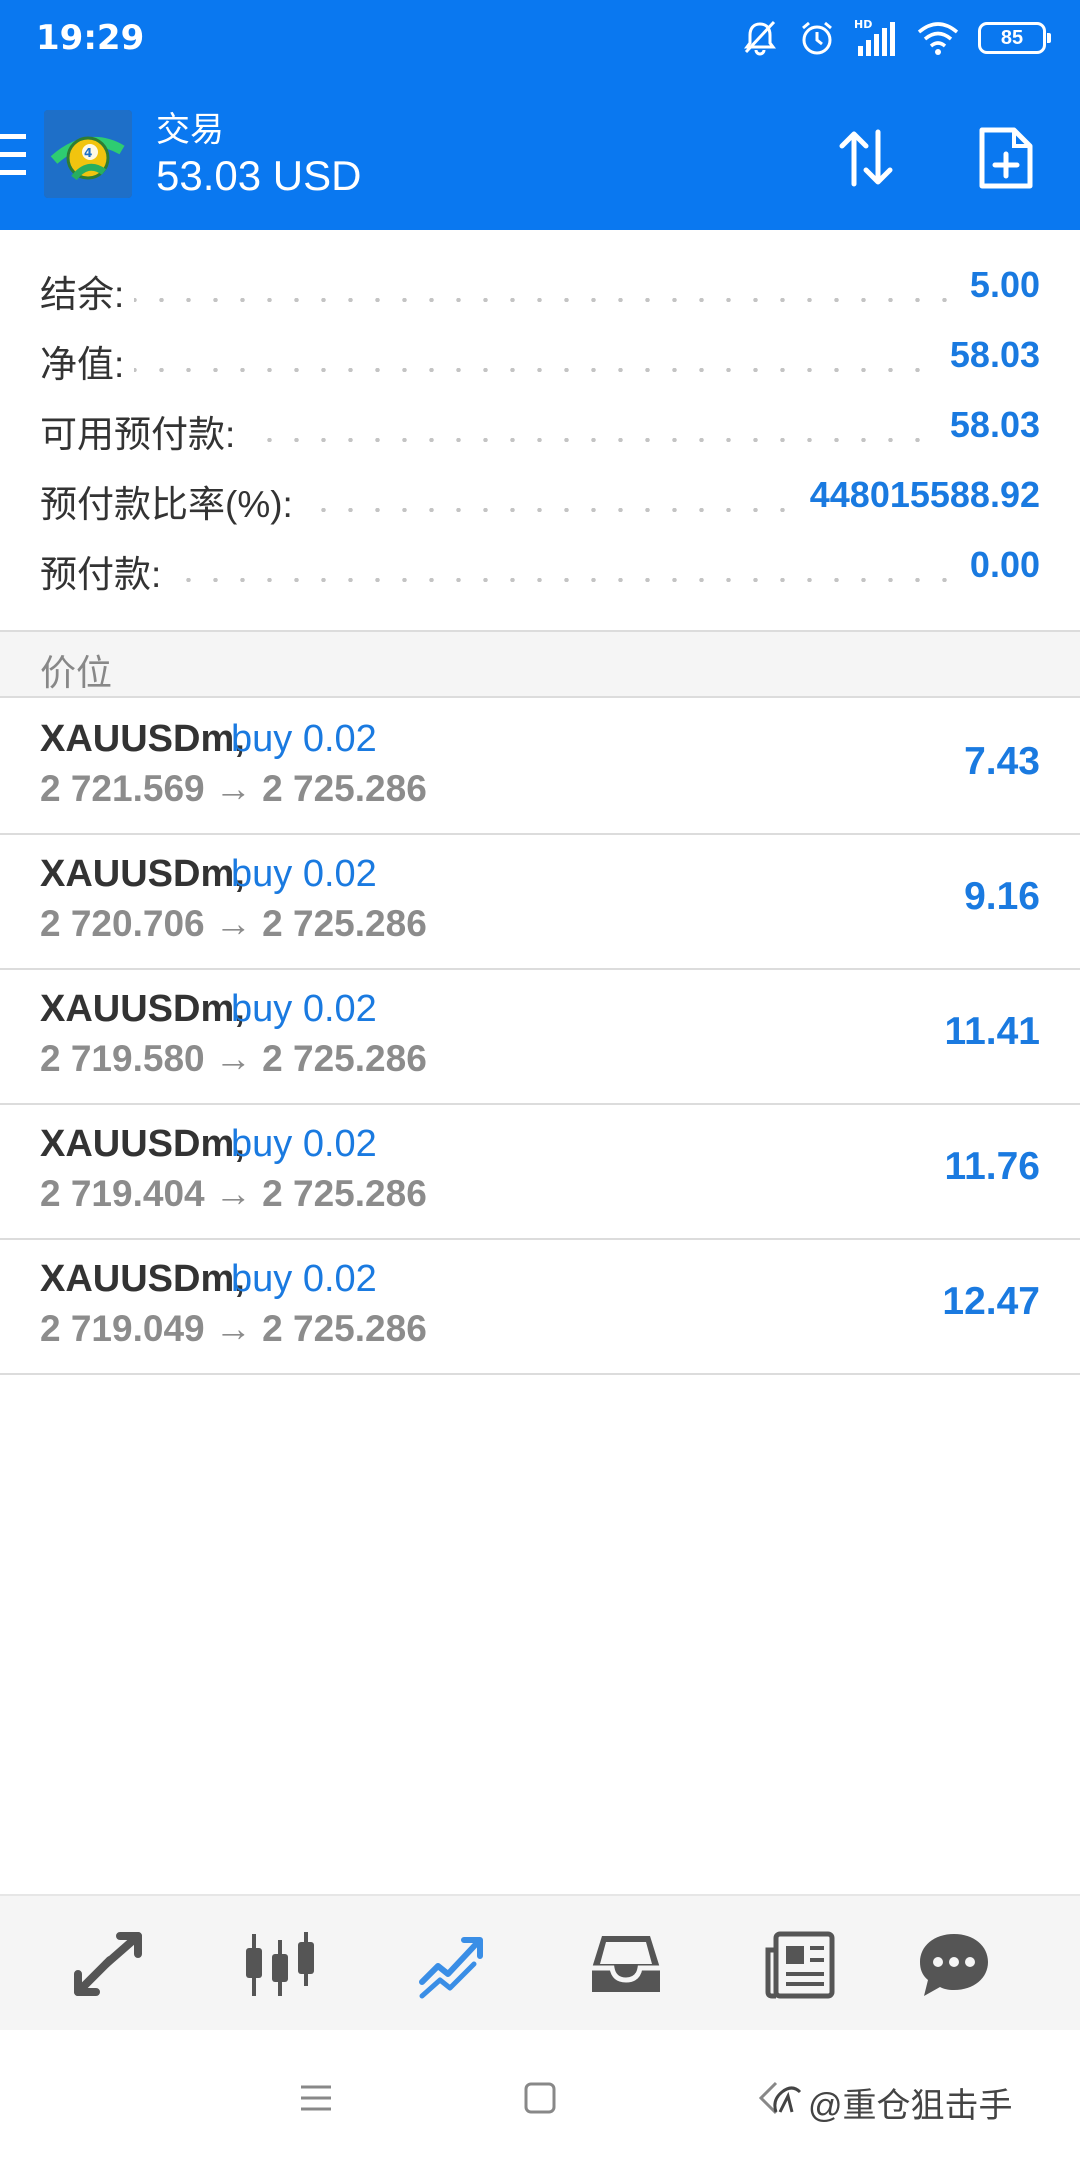  I want to click on nav-history, so click(626, 1965).